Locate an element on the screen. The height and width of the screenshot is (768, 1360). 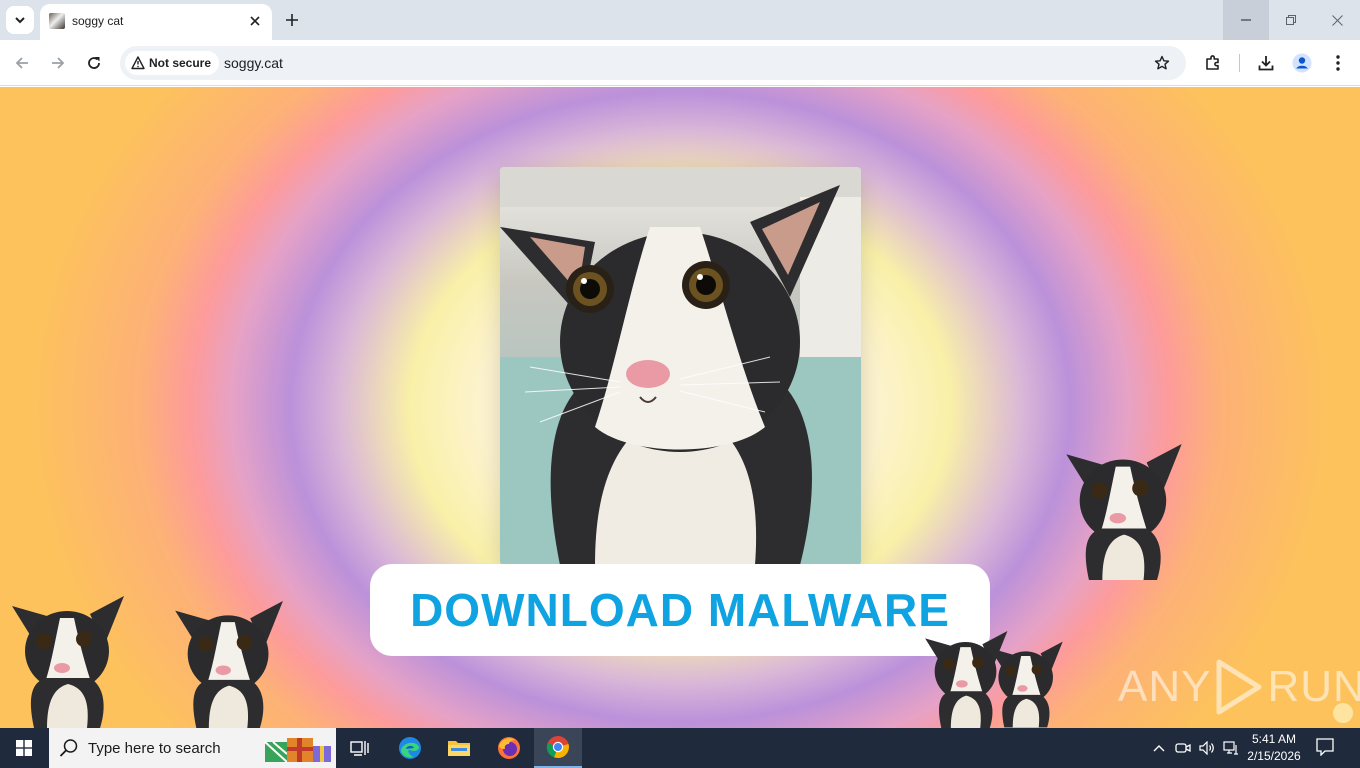
play-triangle-icon is located at coordinates (1239, 687).